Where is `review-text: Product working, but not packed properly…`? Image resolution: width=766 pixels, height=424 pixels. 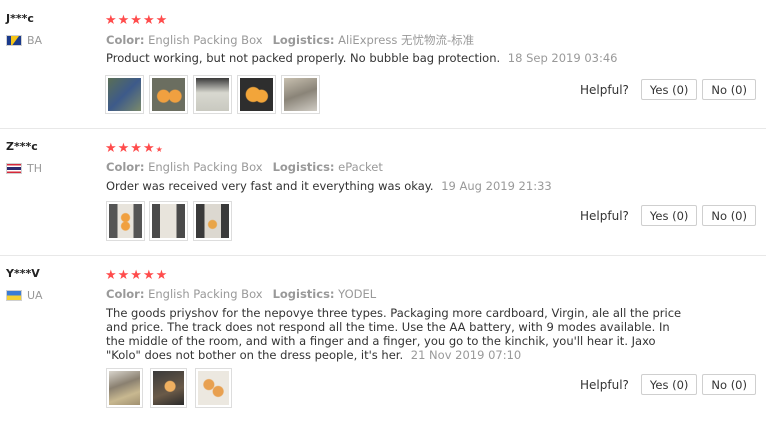
review-text: Product working, but not packed properly… is located at coordinates (303, 58).